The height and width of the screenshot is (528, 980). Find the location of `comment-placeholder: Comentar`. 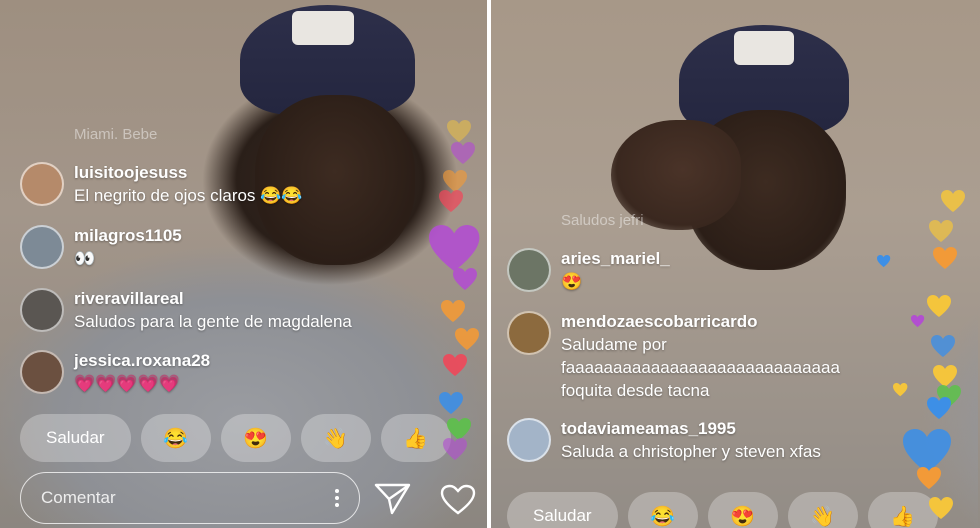

comment-placeholder: Comentar is located at coordinates (78, 497).